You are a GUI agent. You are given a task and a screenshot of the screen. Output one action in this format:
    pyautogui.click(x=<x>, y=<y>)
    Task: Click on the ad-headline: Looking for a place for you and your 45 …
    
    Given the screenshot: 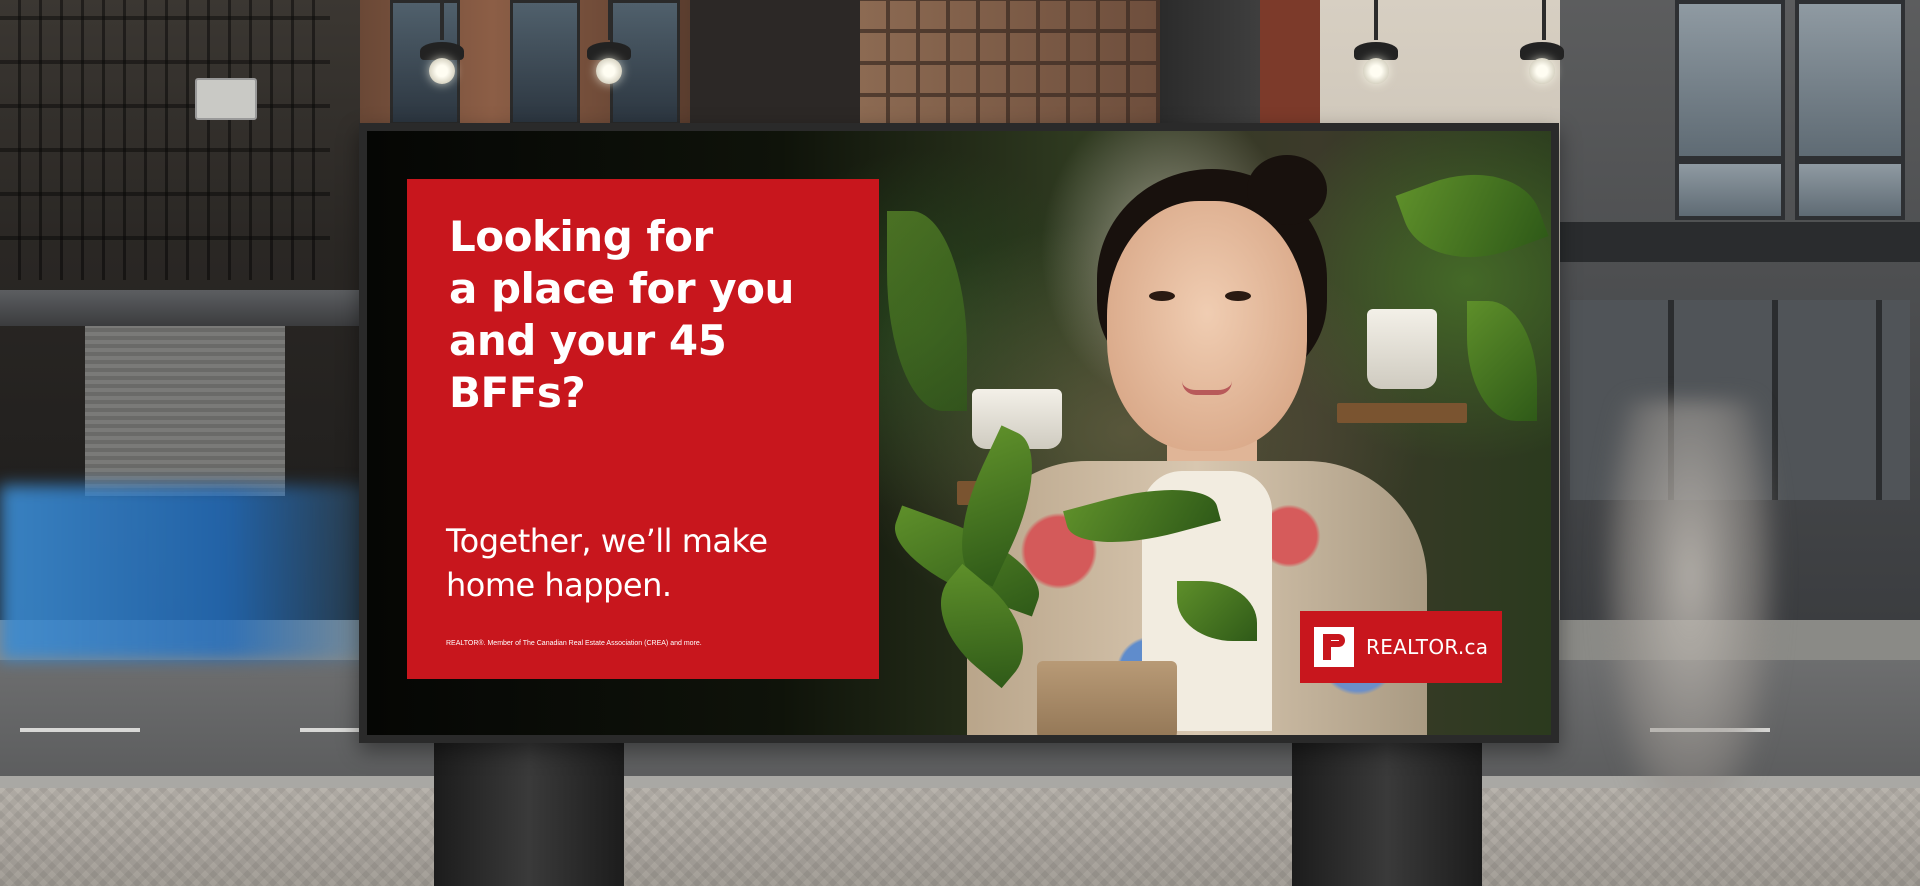 What is the action you would take?
    pyautogui.click(x=621, y=314)
    